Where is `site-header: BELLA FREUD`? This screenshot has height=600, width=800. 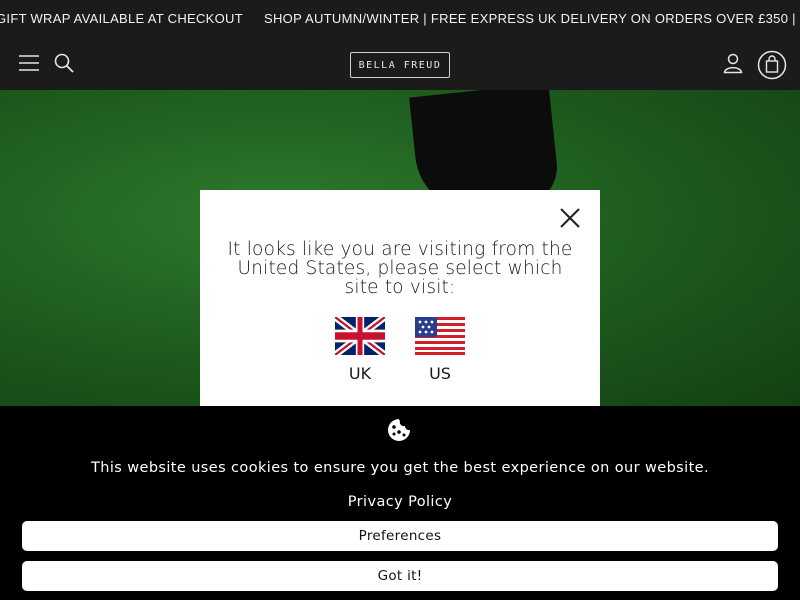
site-header: BELLA FREUD is located at coordinates (400, 64).